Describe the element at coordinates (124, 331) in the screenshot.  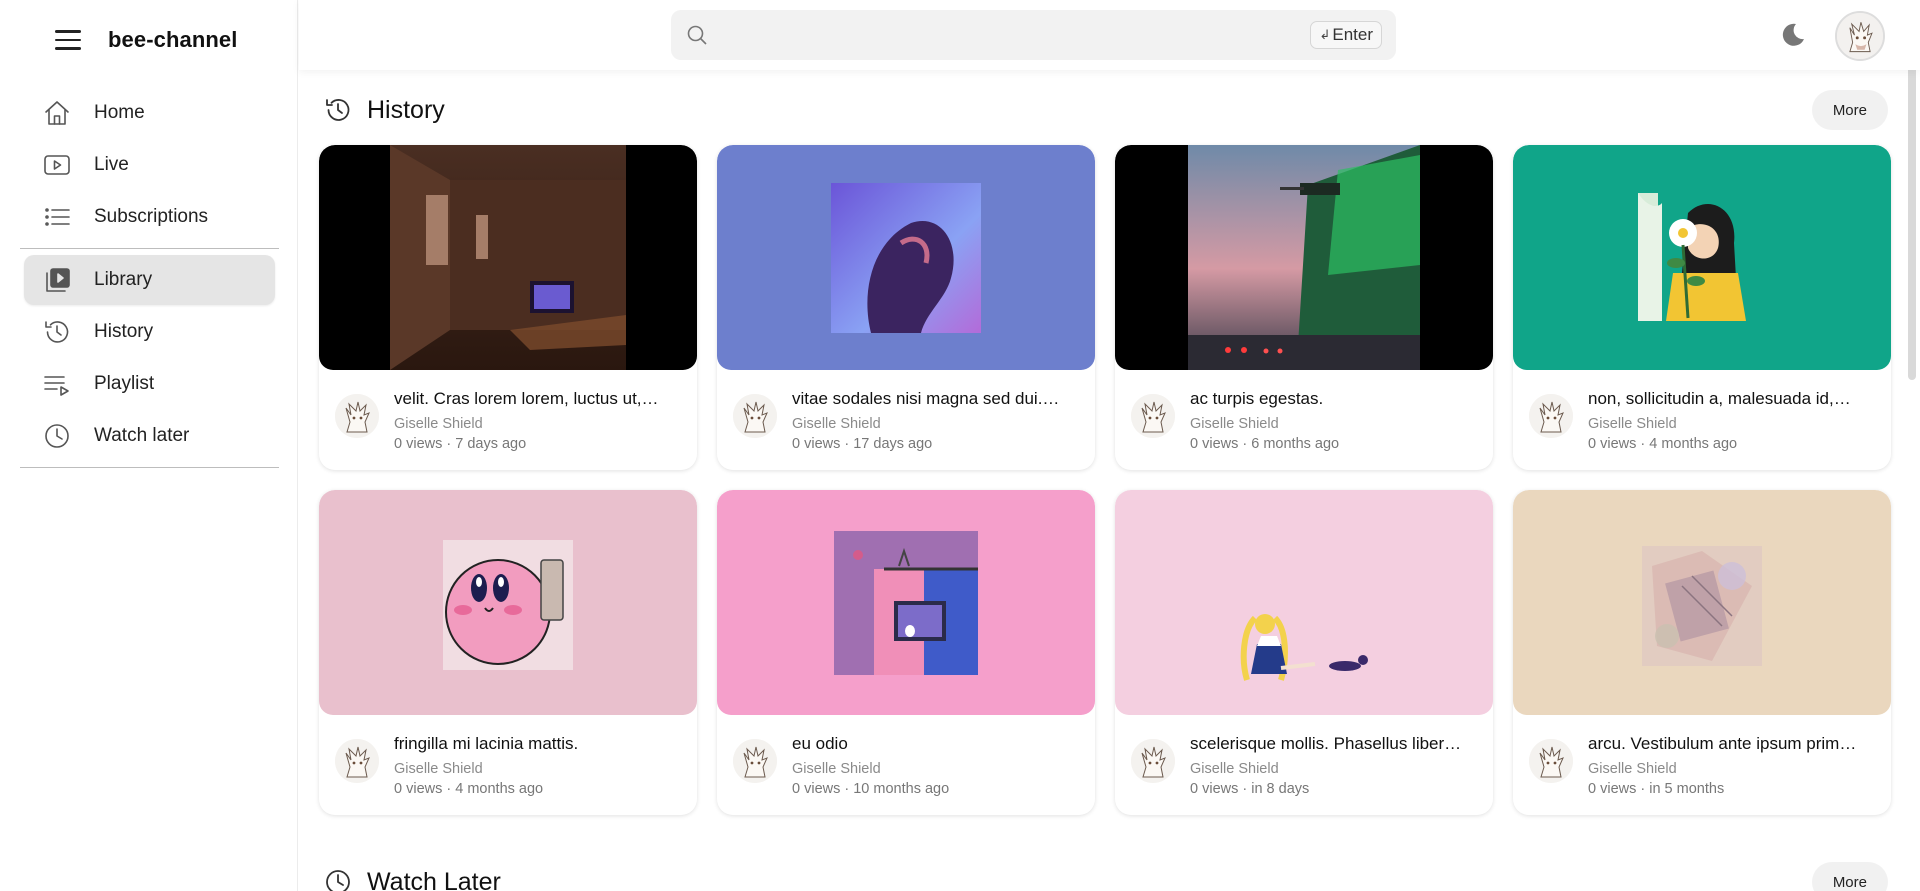
I see `sidebar-item-label: History` at that location.